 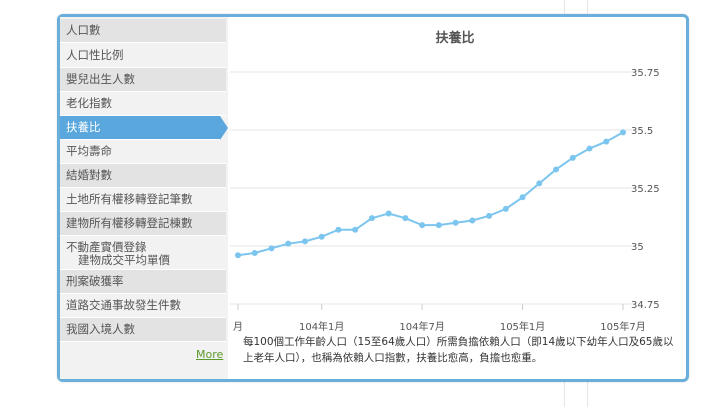 What do you see at coordinates (209, 354) in the screenshot?
I see `more-link: More` at bounding box center [209, 354].